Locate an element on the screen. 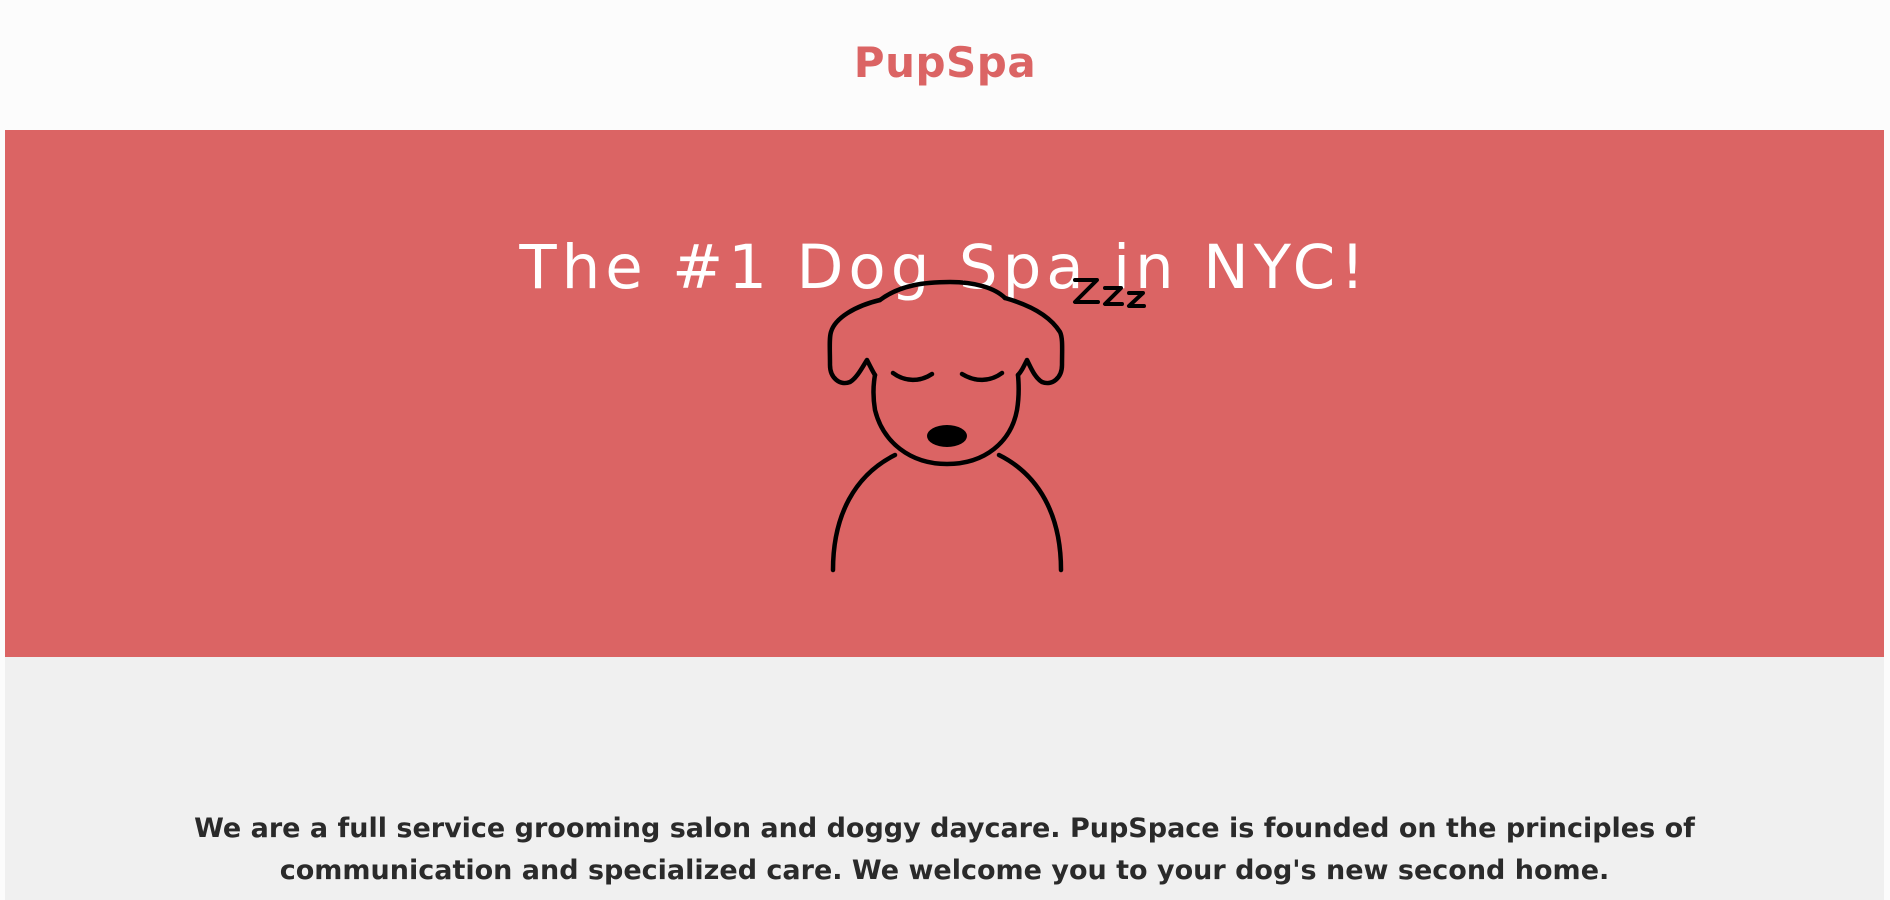  brand-logo-text: PupSpa is located at coordinates (945, 63).